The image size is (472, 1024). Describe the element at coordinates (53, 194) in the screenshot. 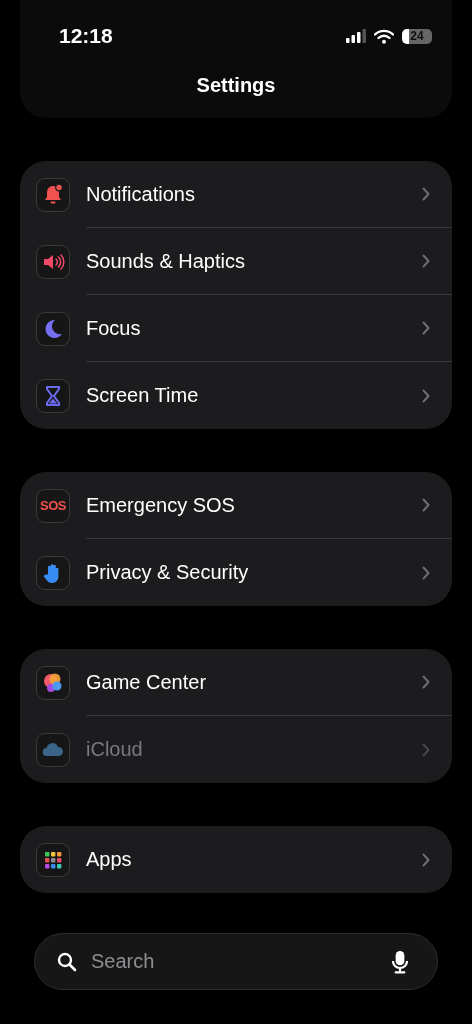

I see `bell-icon` at that location.